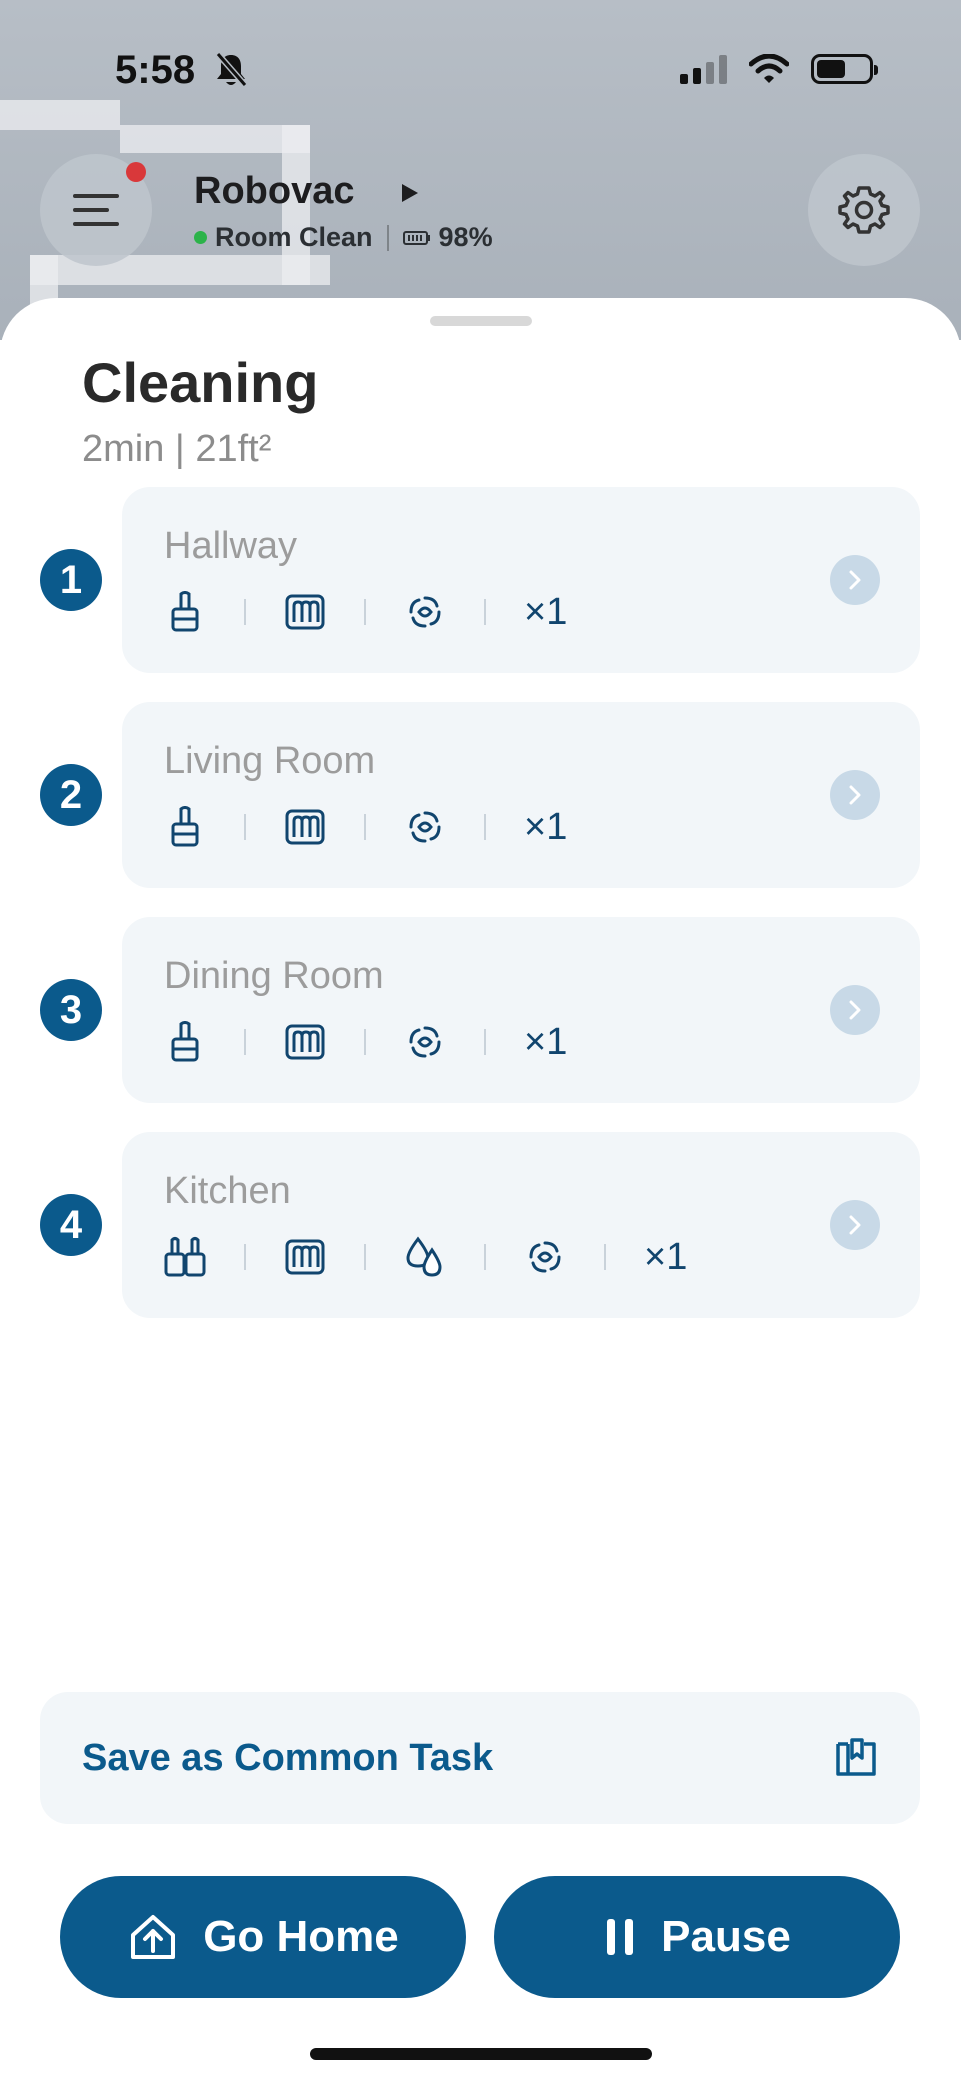 This screenshot has width=961, height=2081. What do you see at coordinates (155, 70) in the screenshot?
I see `status-time: 5:58` at bounding box center [155, 70].